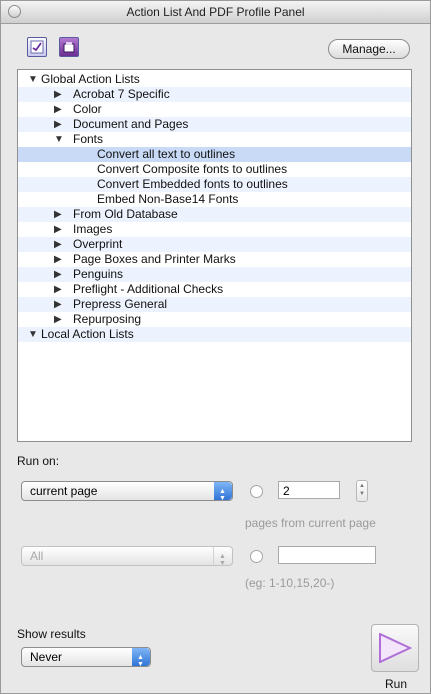 Image resolution: width=431 pixels, height=694 pixels. I want to click on stepper-icon: ▲ ▼, so click(362, 491).